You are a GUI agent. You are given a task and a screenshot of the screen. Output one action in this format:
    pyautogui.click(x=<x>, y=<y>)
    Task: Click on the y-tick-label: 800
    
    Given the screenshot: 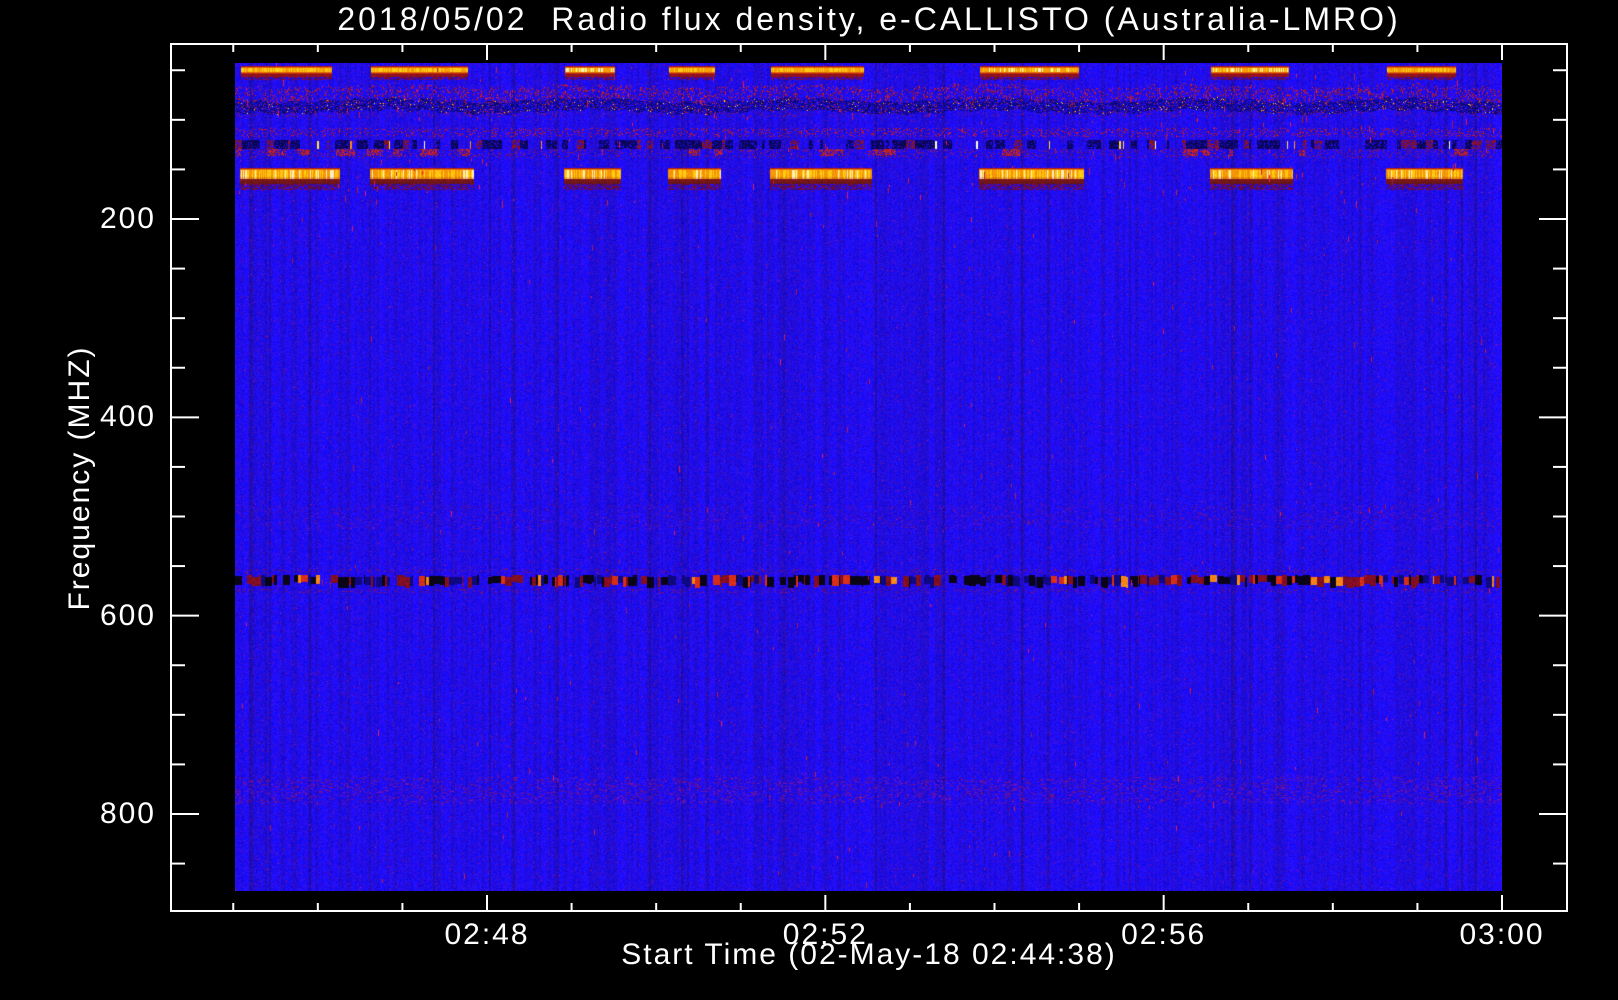 What is the action you would take?
    pyautogui.click(x=127, y=813)
    